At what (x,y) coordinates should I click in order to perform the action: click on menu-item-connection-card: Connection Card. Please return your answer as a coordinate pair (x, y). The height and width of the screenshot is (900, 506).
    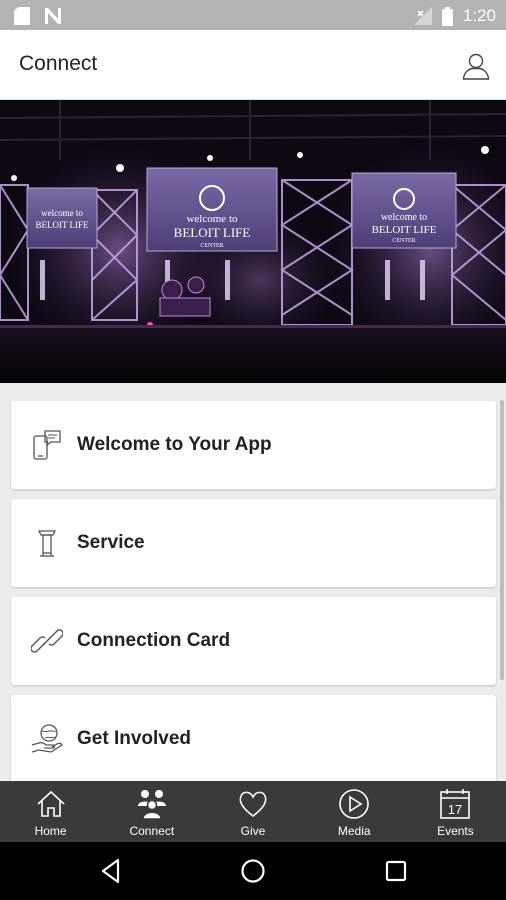
    Looking at the image, I should click on (253, 641).